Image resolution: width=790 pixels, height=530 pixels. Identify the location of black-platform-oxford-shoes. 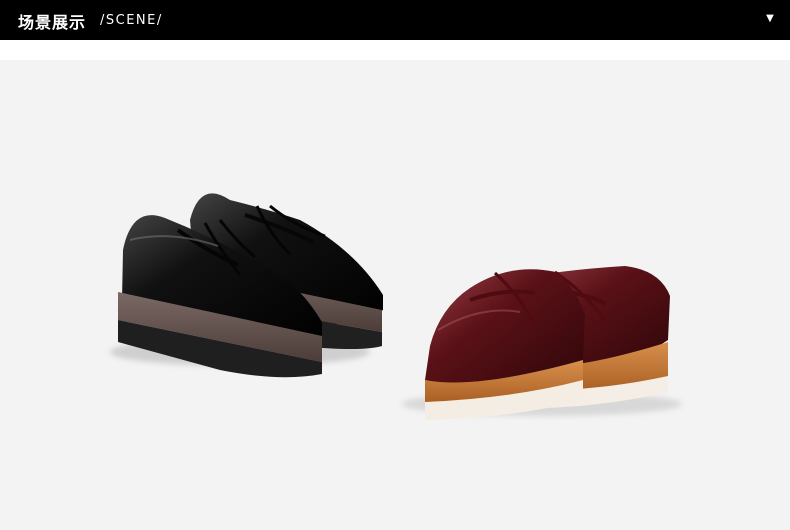
(246, 285).